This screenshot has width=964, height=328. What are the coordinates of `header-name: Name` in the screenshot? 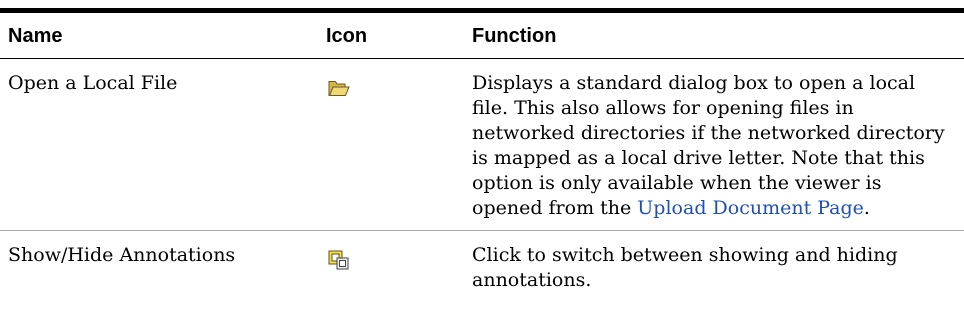 It's located at (35, 36).